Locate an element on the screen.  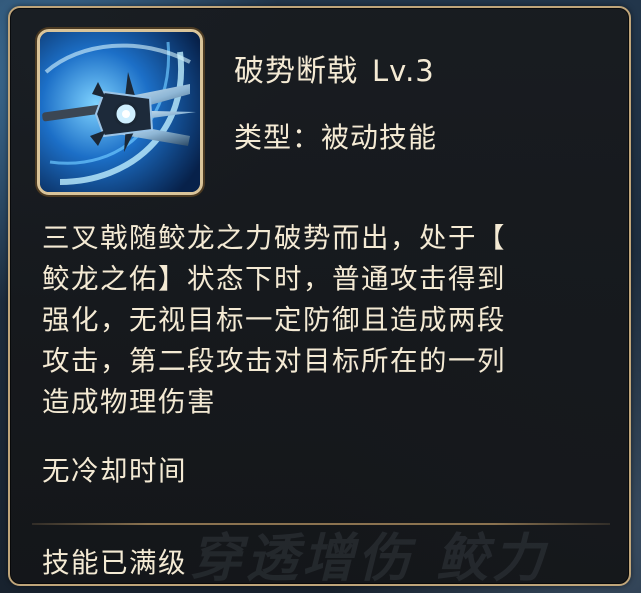
description-line: 鲛龙之佑】状态下时，普通攻击得到 is located at coordinates (274, 279).